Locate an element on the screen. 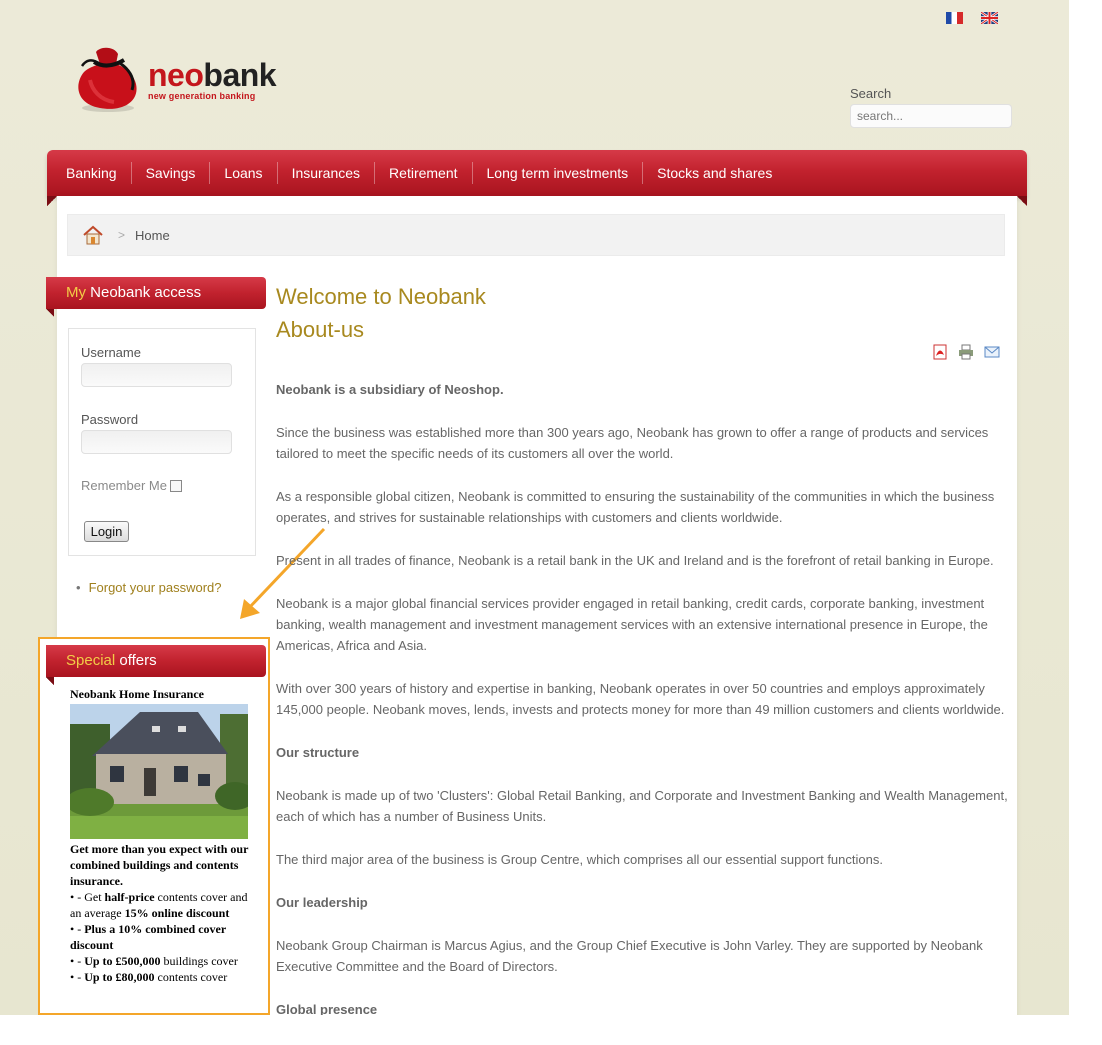 Image resolution: width=1102 pixels, height=1045 pixels. forgot-password-link: Forgot your password? is located at coordinates (149, 587).